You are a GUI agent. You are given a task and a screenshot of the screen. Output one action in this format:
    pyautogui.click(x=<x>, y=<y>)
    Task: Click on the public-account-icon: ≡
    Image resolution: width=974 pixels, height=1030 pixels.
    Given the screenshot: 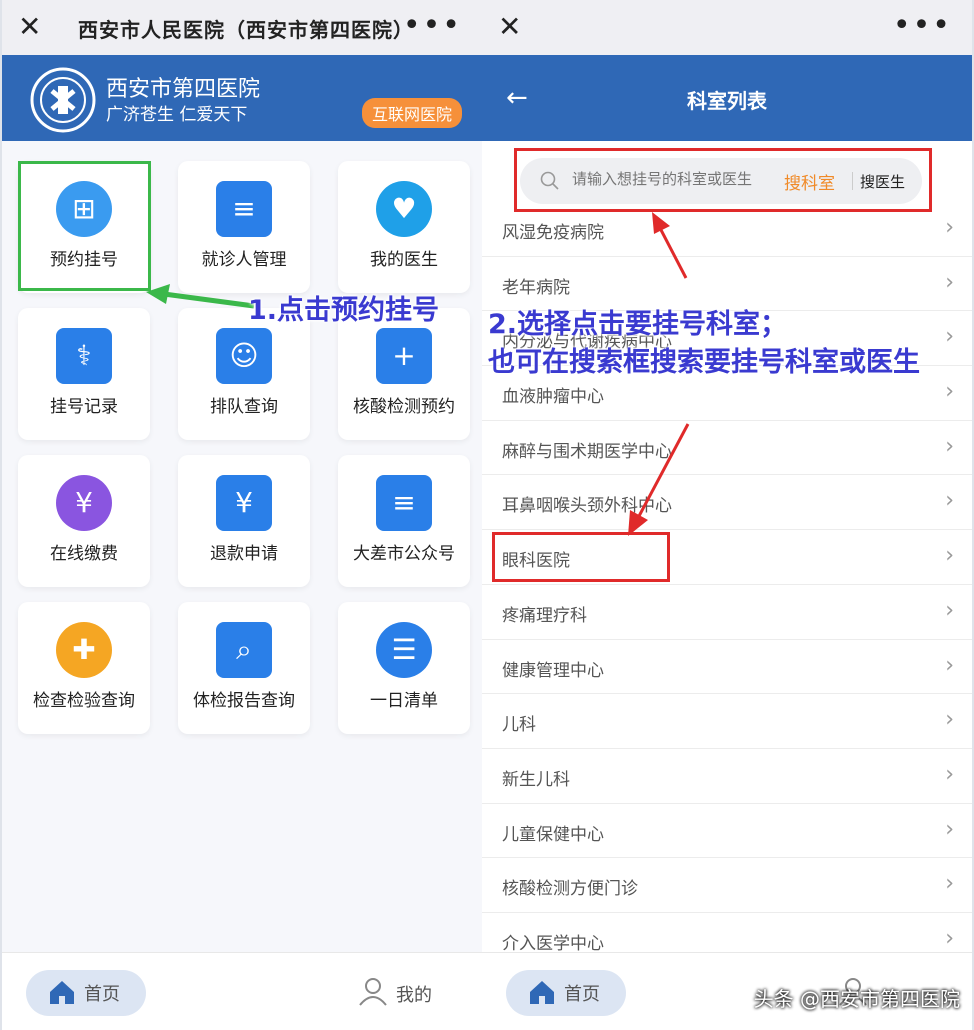 What is the action you would take?
    pyautogui.click(x=404, y=503)
    